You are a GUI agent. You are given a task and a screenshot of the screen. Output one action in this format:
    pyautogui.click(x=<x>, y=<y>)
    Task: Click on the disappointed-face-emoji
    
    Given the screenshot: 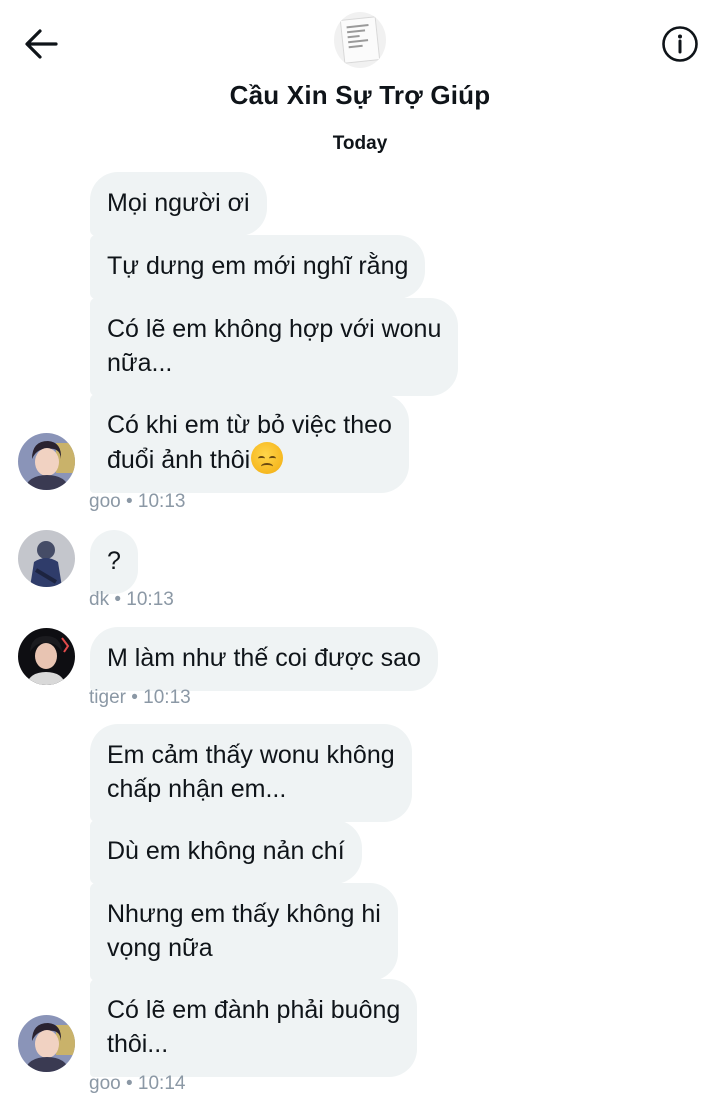 What is the action you would take?
    pyautogui.click(x=267, y=458)
    